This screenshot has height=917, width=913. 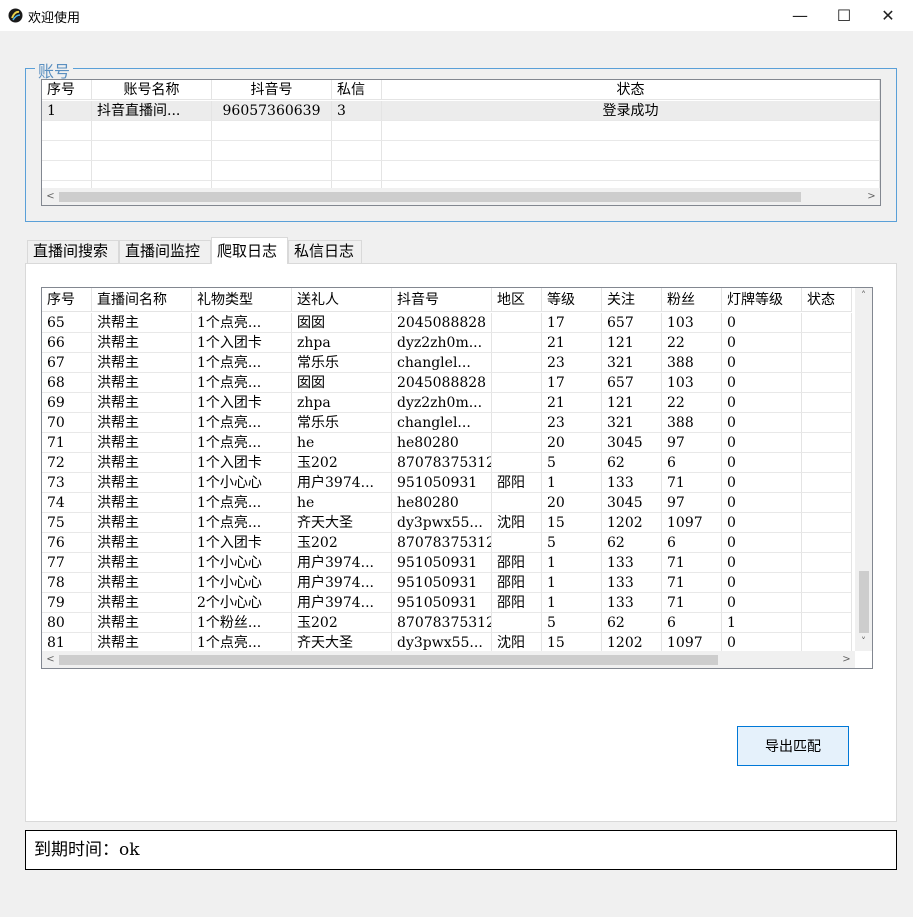 I want to click on account-grid-hscrollbar: < >, so click(x=461, y=196).